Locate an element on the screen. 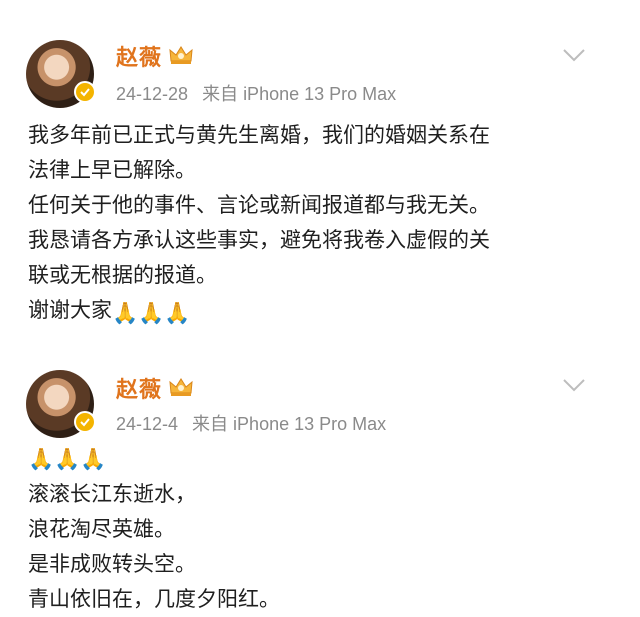 The height and width of the screenshot is (617, 640). text-line: 任何关于他的事件、言论或新闻报道都与我无关。 is located at coordinates (259, 205).